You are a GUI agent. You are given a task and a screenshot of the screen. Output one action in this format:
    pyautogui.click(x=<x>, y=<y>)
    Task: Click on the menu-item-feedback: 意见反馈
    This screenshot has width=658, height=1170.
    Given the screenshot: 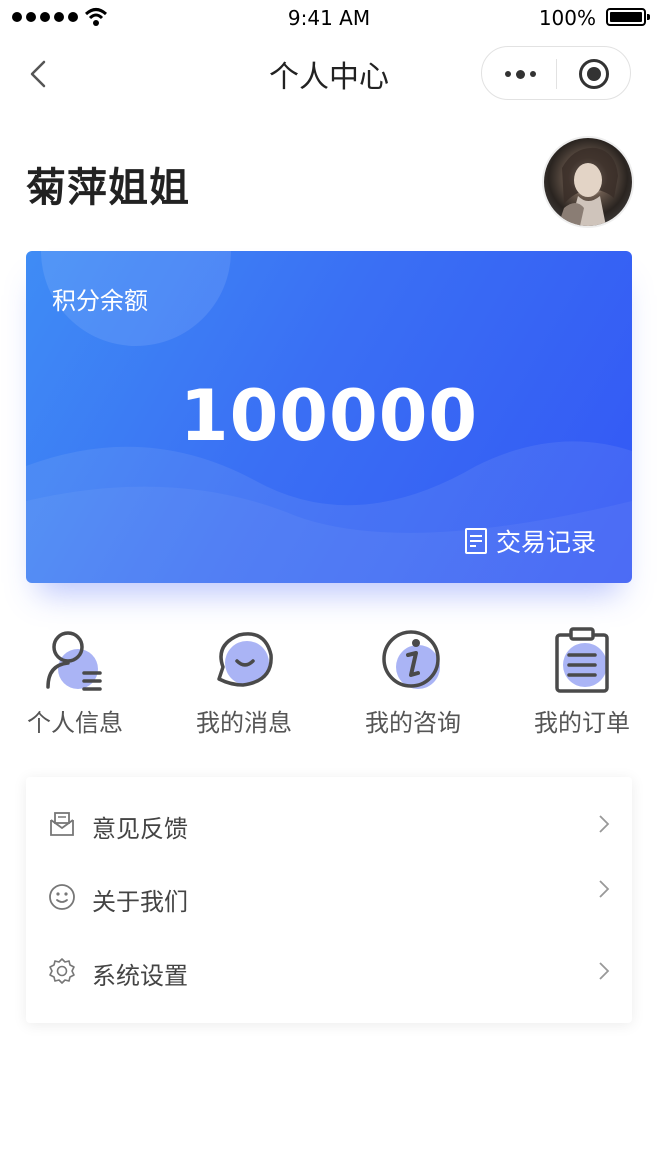 What is the action you would take?
    pyautogui.click(x=329, y=824)
    